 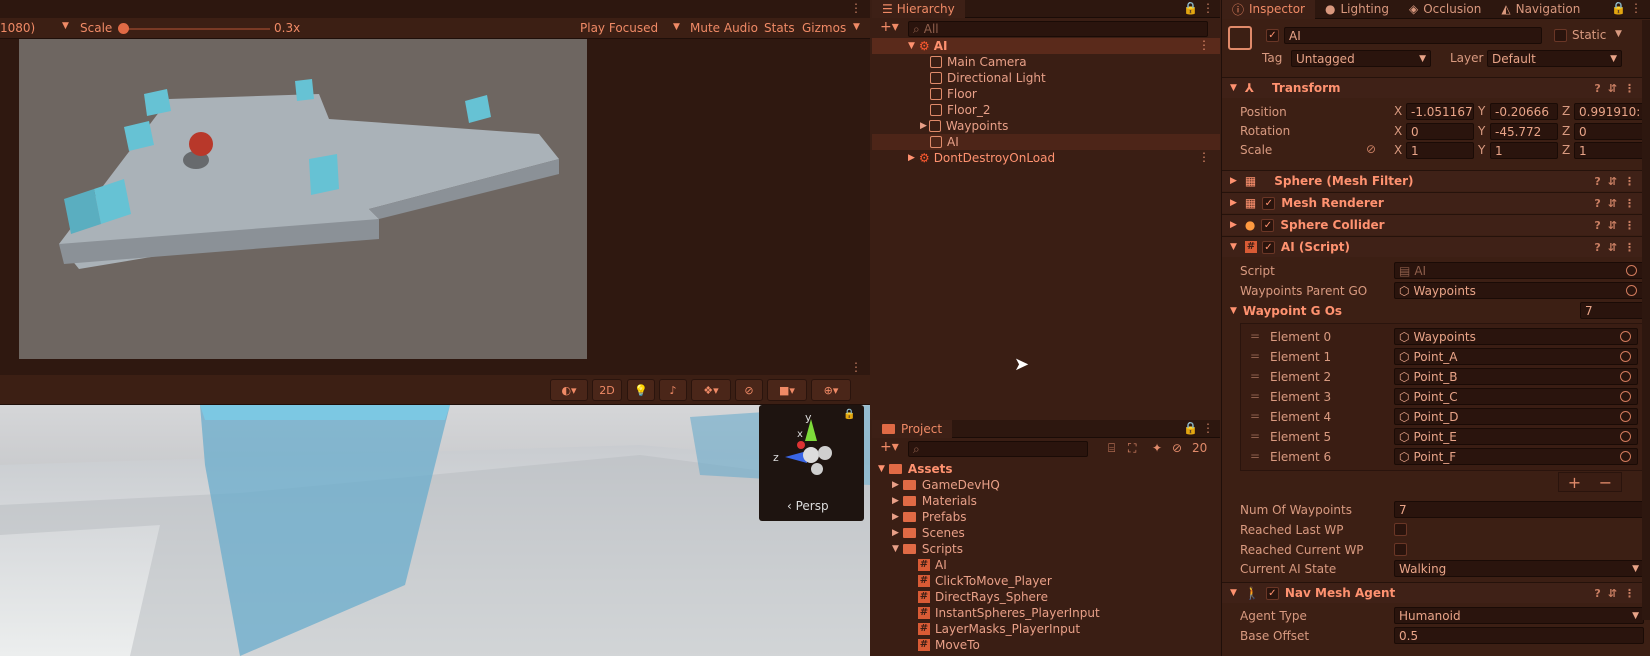 I want to click on project-item-script-directrays: # DirectRays_Sphere, so click(x=983, y=597).